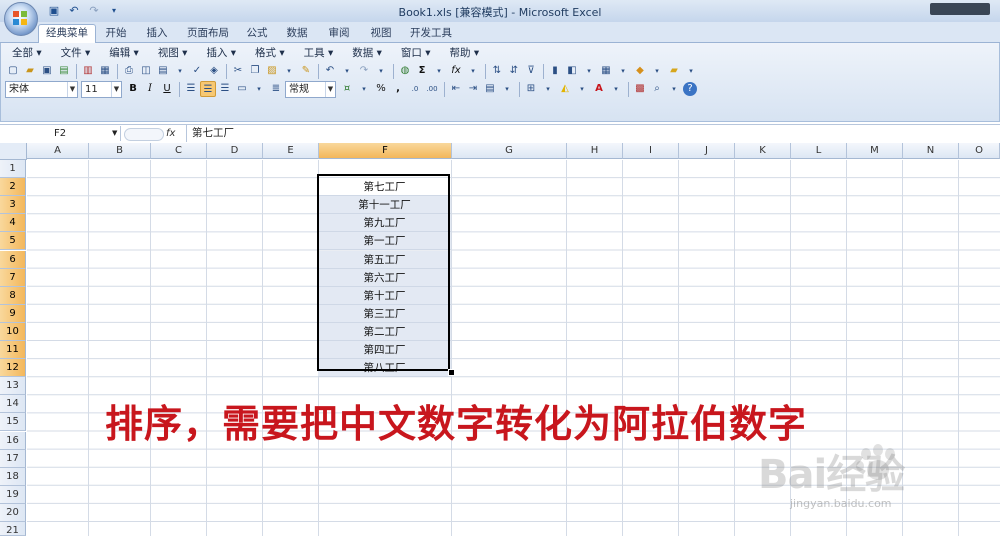  What do you see at coordinates (133, 89) in the screenshot?
I see `bold-button: B` at bounding box center [133, 89].